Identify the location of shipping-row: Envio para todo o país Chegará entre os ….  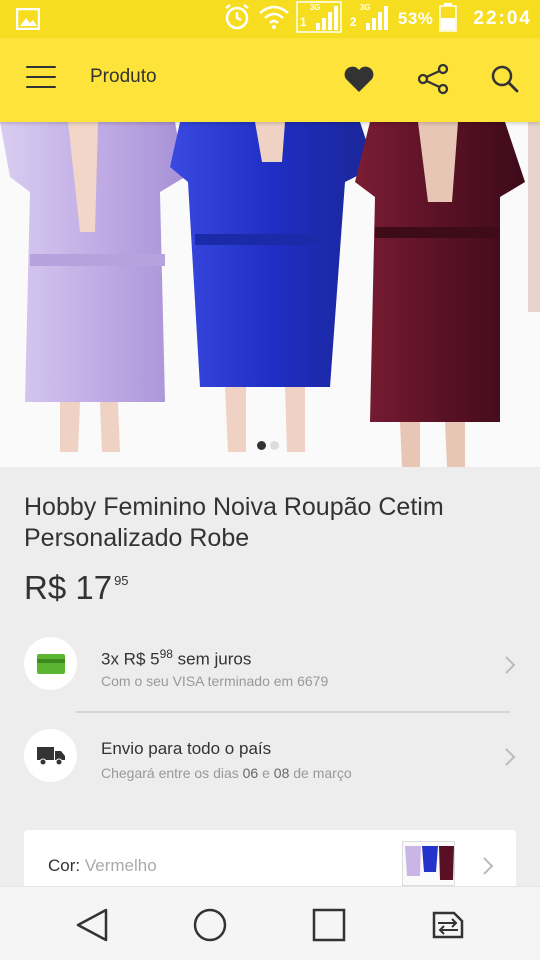
(270, 757).